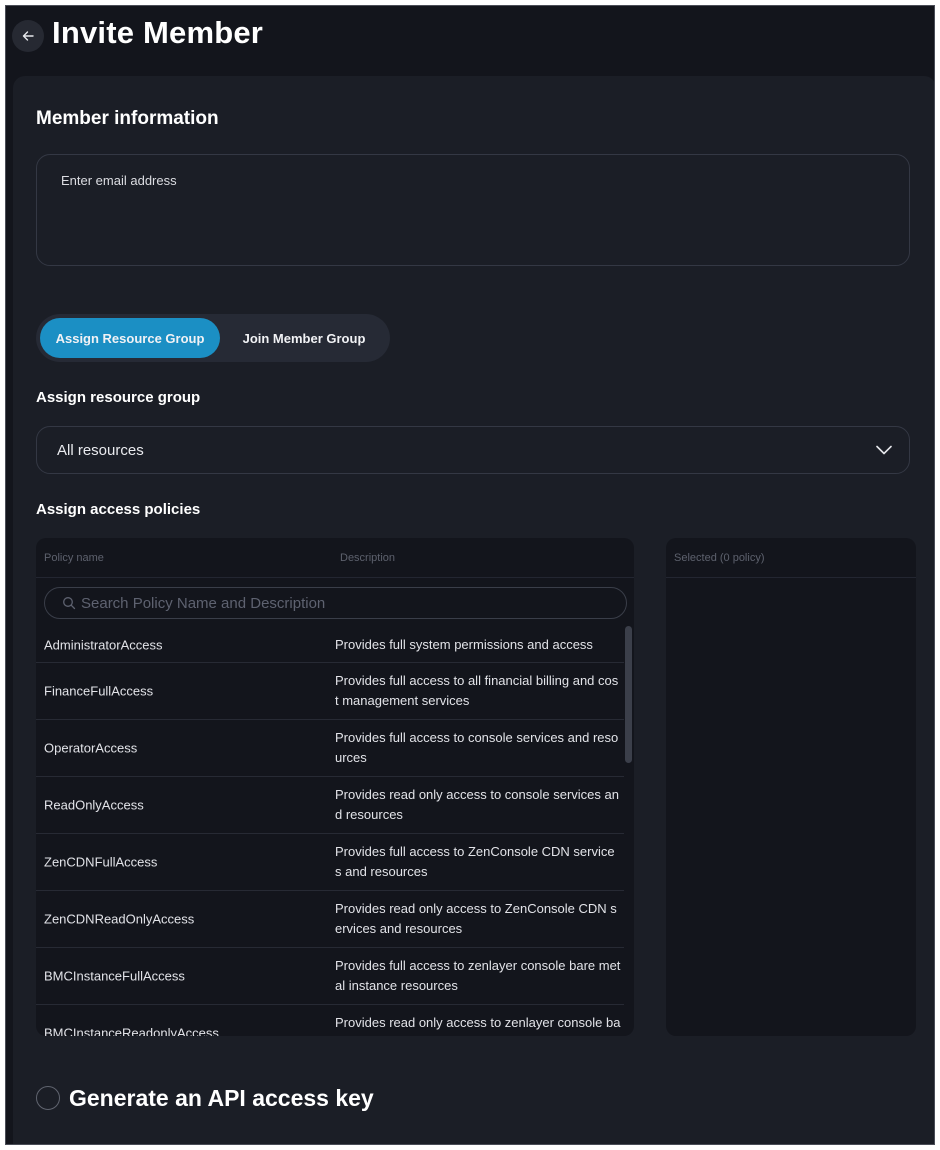  What do you see at coordinates (470, 41) in the screenshot?
I see `page-header: Invite Member` at bounding box center [470, 41].